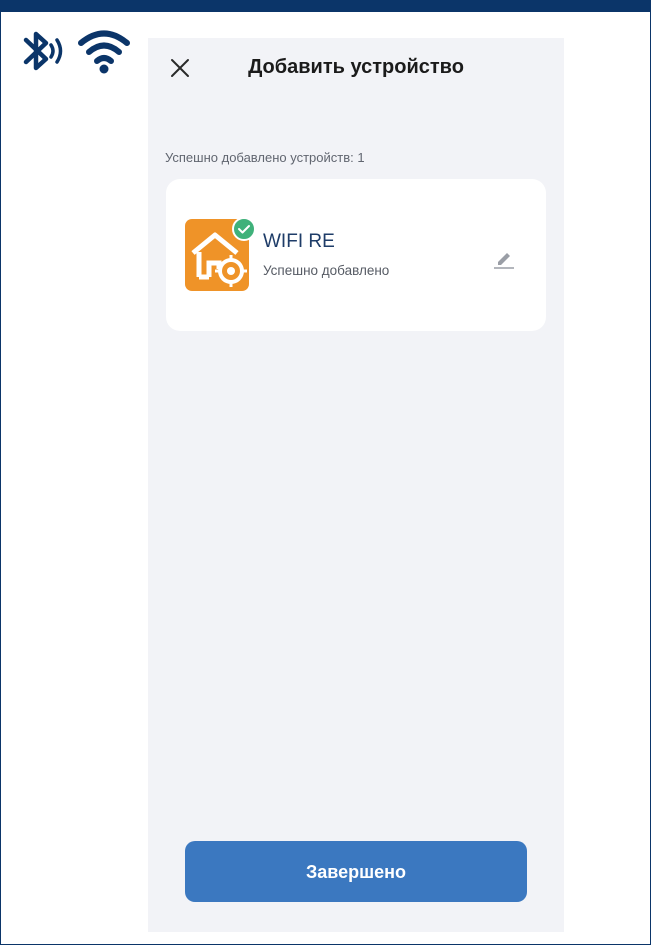 This screenshot has width=651, height=946. I want to click on pencil-icon, so click(504, 257).